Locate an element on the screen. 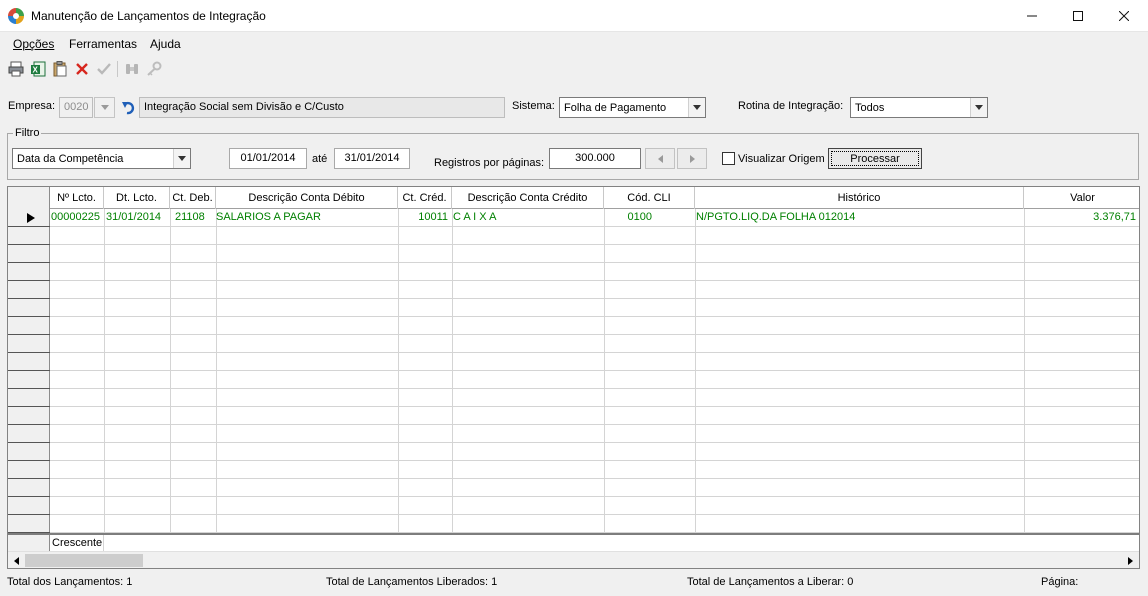 This screenshot has height=596, width=1148. scroll-right-button is located at coordinates (1130, 560).